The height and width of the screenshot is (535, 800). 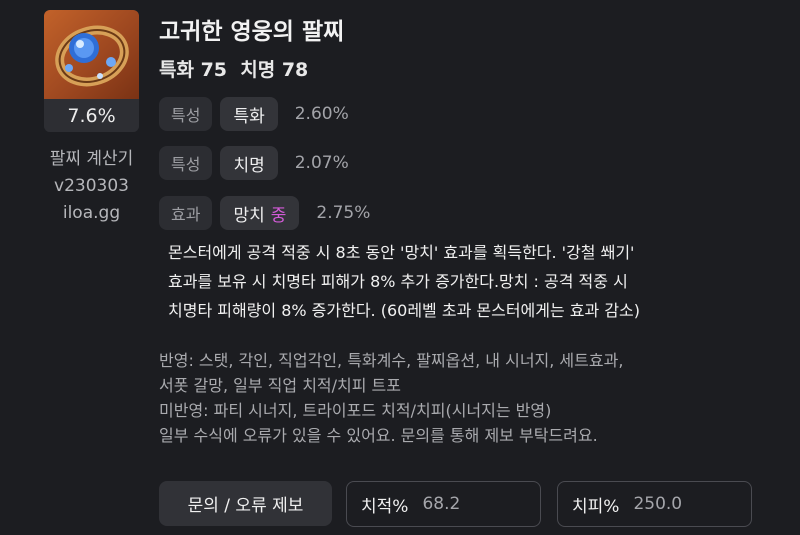 I want to click on crit-damage-value: 250.0, so click(x=657, y=504).